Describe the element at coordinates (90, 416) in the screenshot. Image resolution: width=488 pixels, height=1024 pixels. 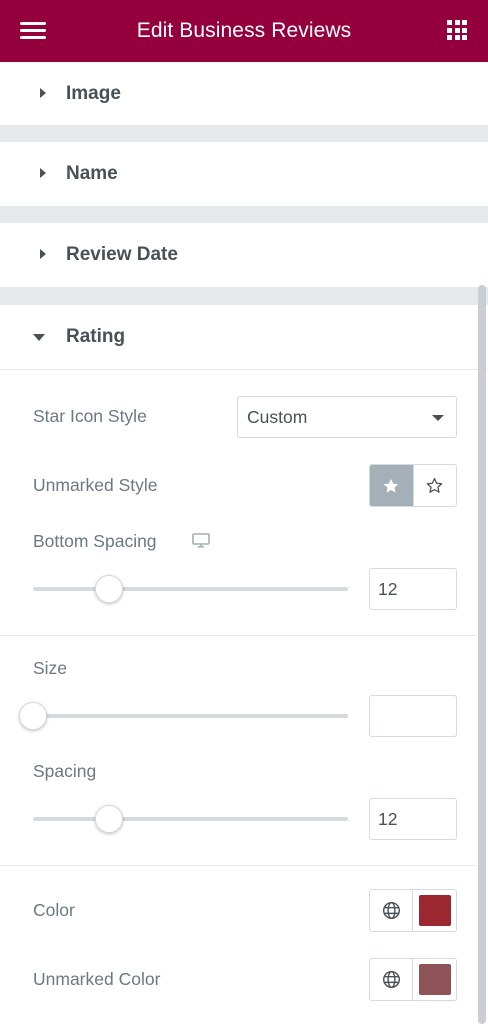
I see `star-icon-style-label: Star Icon Style` at that location.